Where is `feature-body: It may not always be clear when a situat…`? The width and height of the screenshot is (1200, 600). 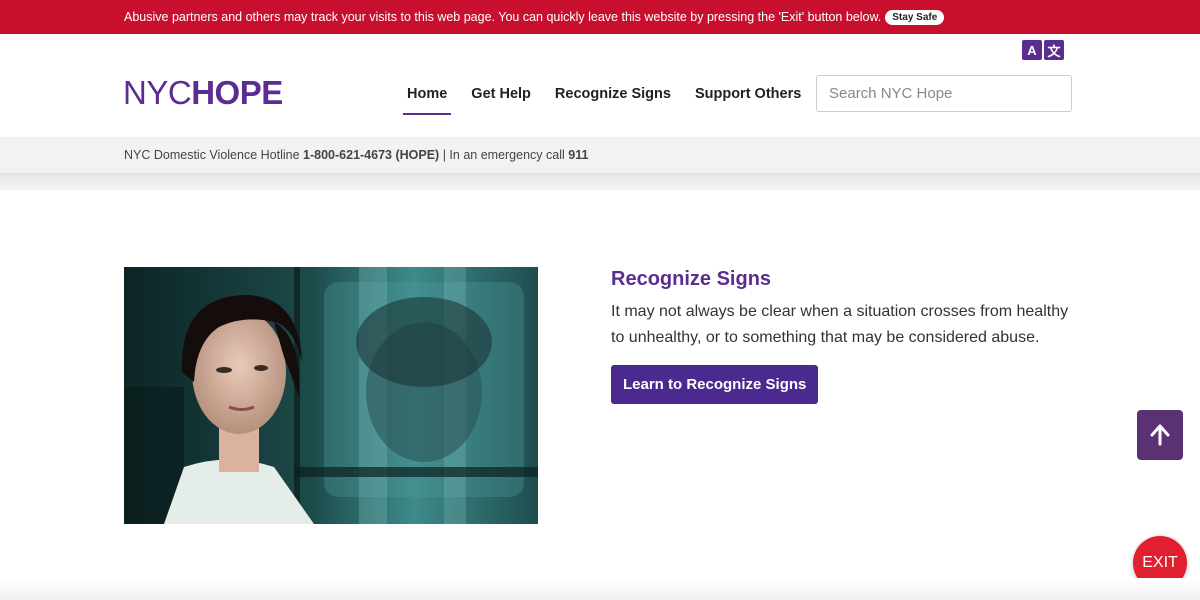 feature-body: It may not always be clear when a situat… is located at coordinates (840, 324).